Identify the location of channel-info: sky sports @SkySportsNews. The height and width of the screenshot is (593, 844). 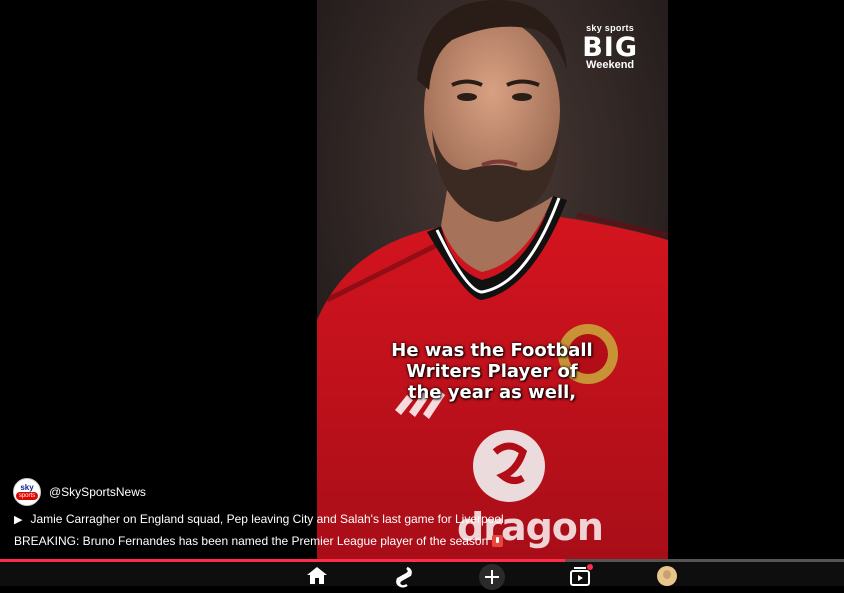
(79, 492).